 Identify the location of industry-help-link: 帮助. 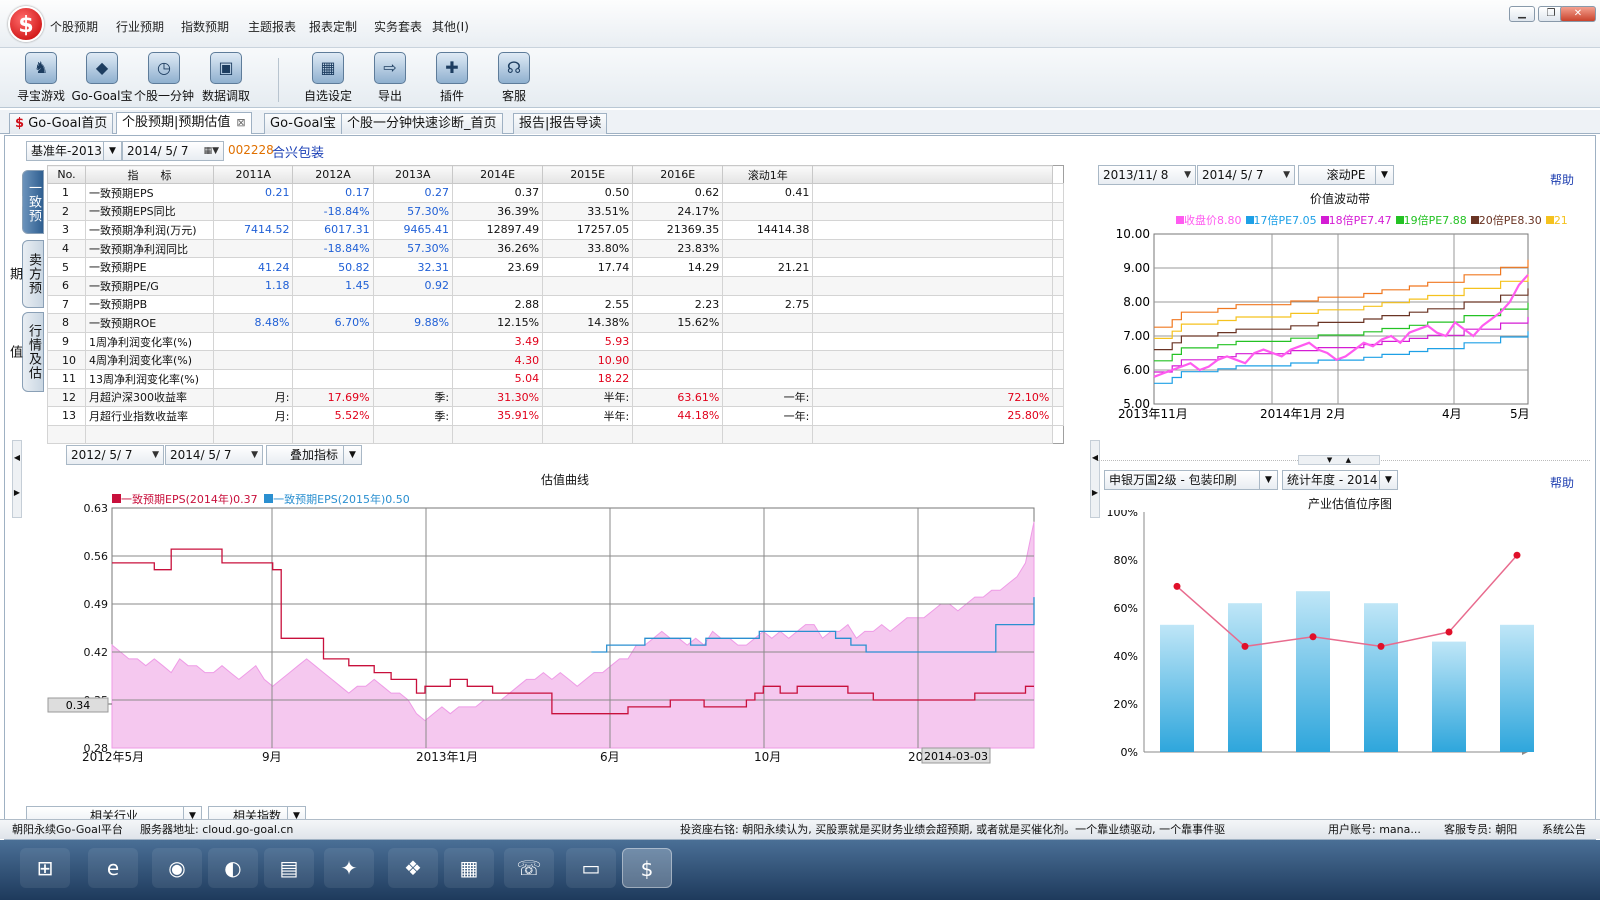
(1562, 482).